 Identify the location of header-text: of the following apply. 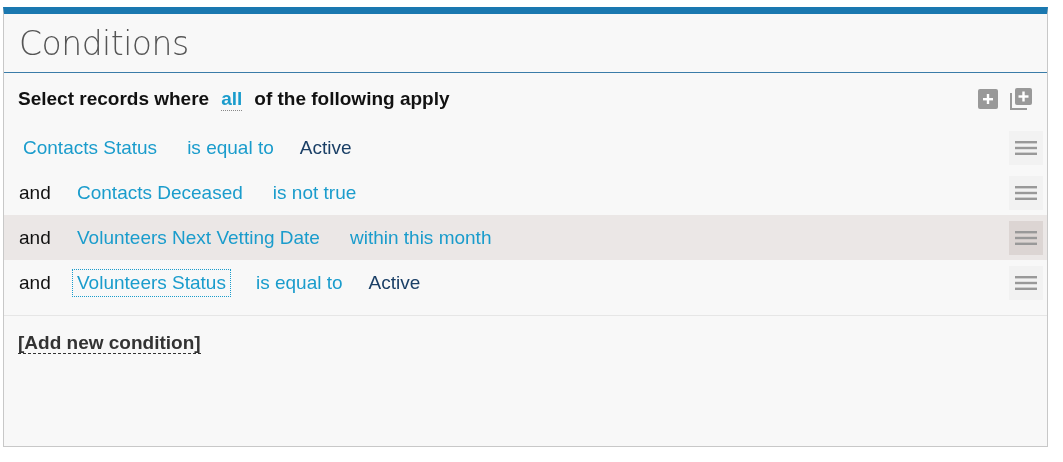
(352, 99).